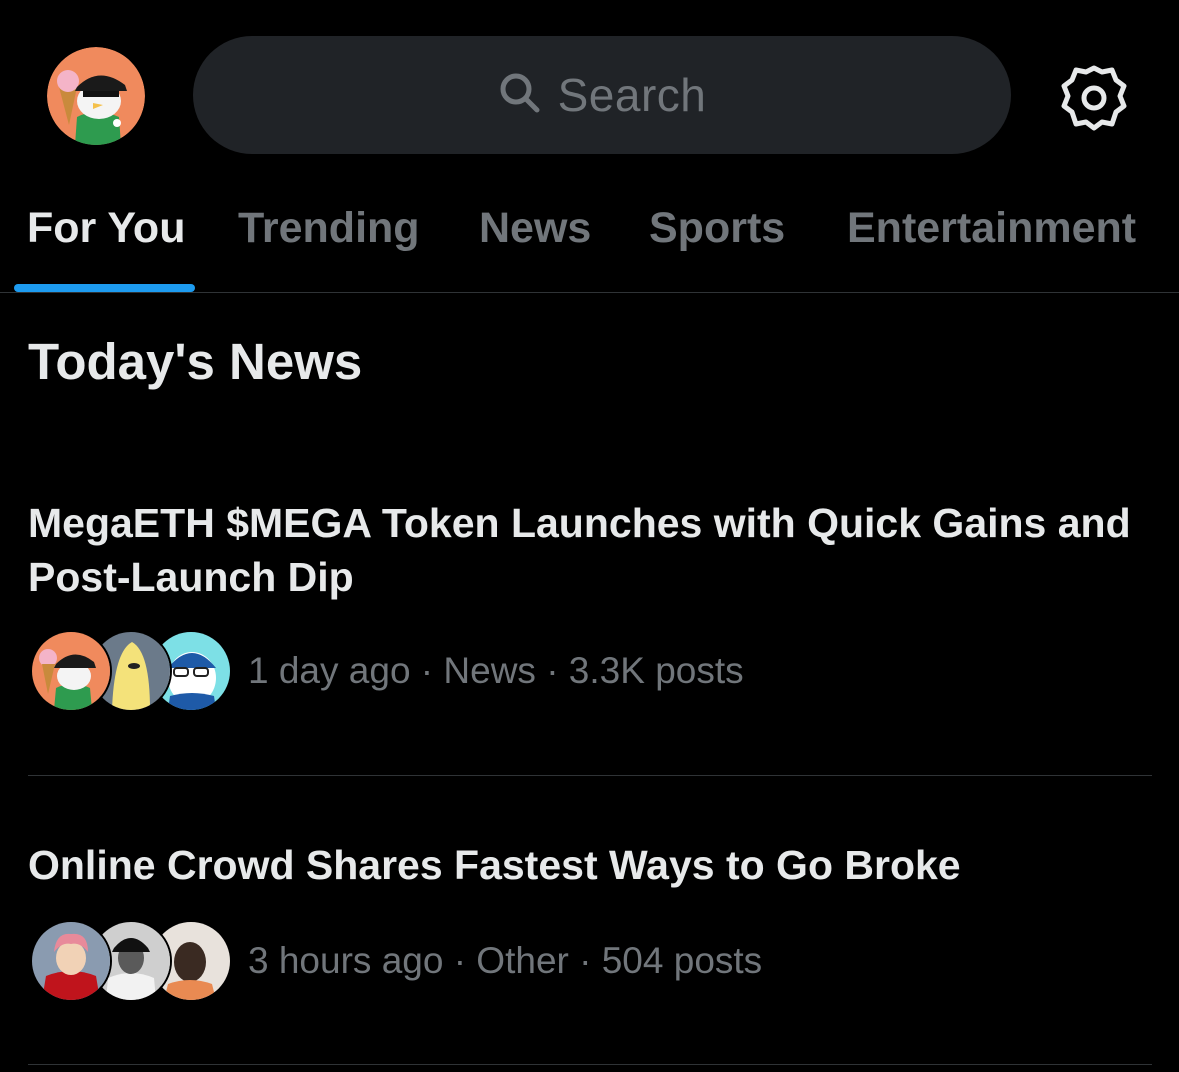 This screenshot has height=1072, width=1179. What do you see at coordinates (329, 228) in the screenshot?
I see `tab-trending: Trending` at bounding box center [329, 228].